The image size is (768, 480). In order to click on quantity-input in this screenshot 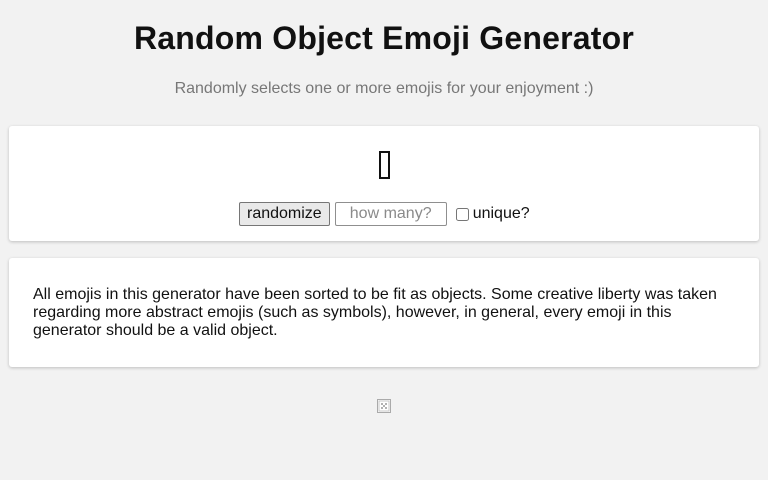, I will do `click(390, 214)`.